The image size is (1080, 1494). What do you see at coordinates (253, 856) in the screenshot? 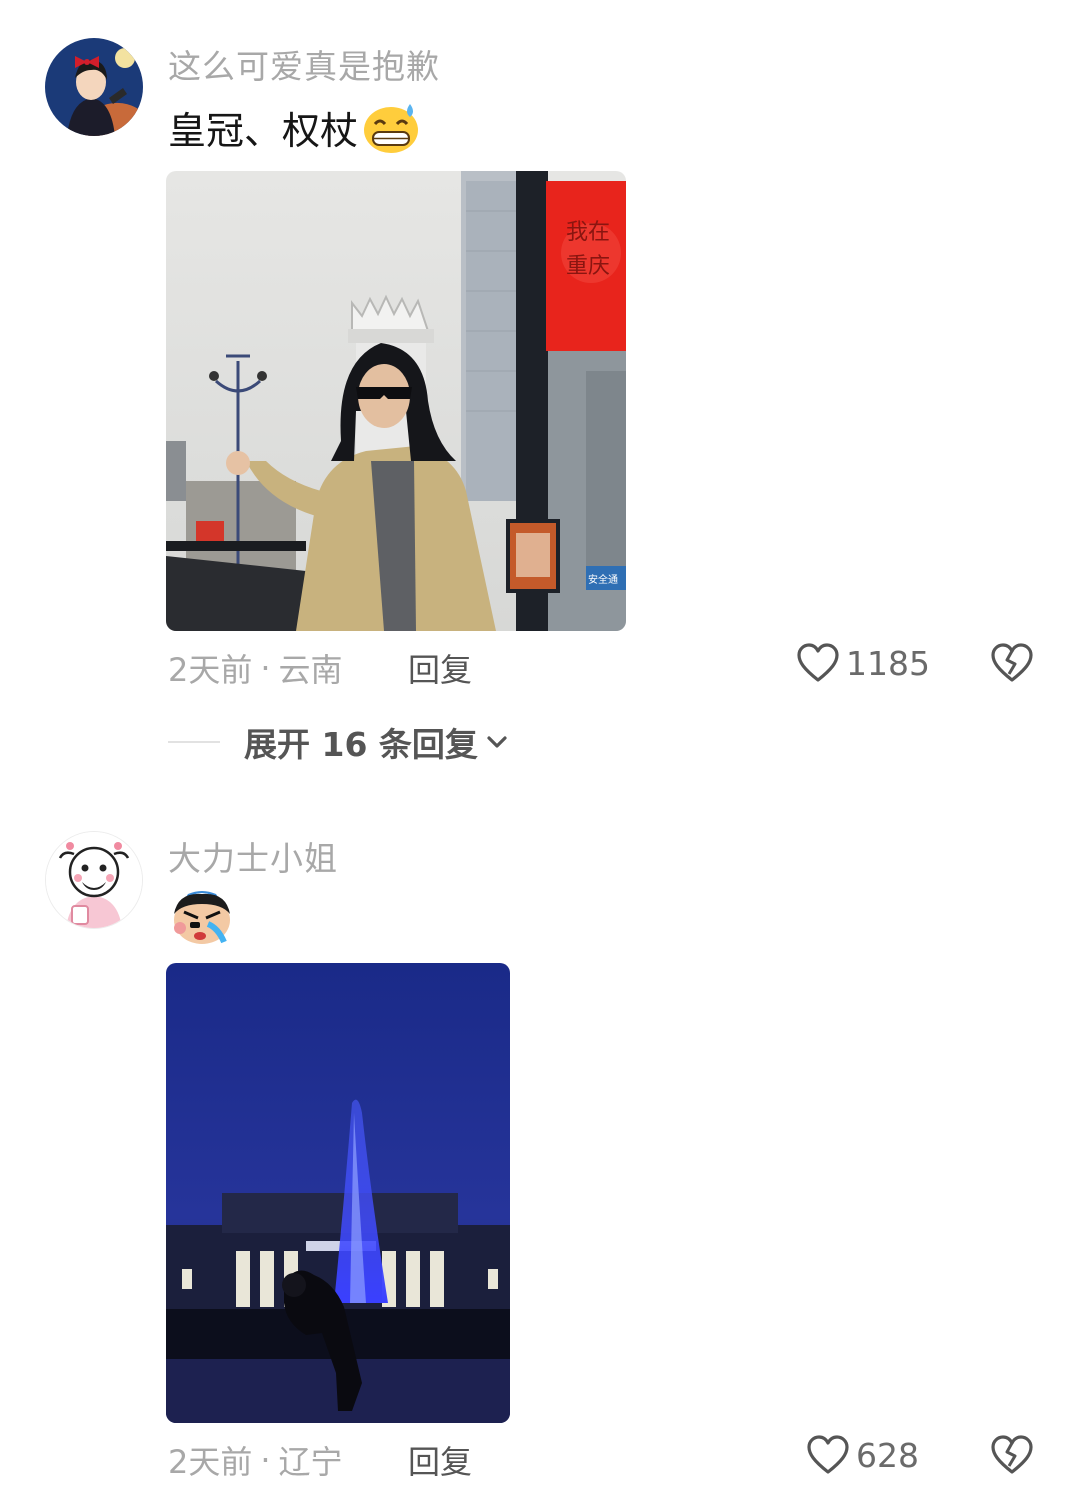
I see `username: 大力士小姐` at bounding box center [253, 856].